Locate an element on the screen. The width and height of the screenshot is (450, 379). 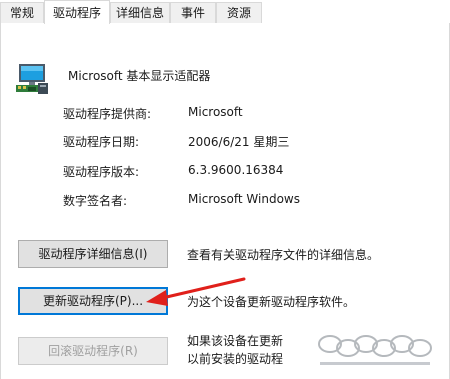
provider-label: 驱动程序提供商: is located at coordinates (107, 114).